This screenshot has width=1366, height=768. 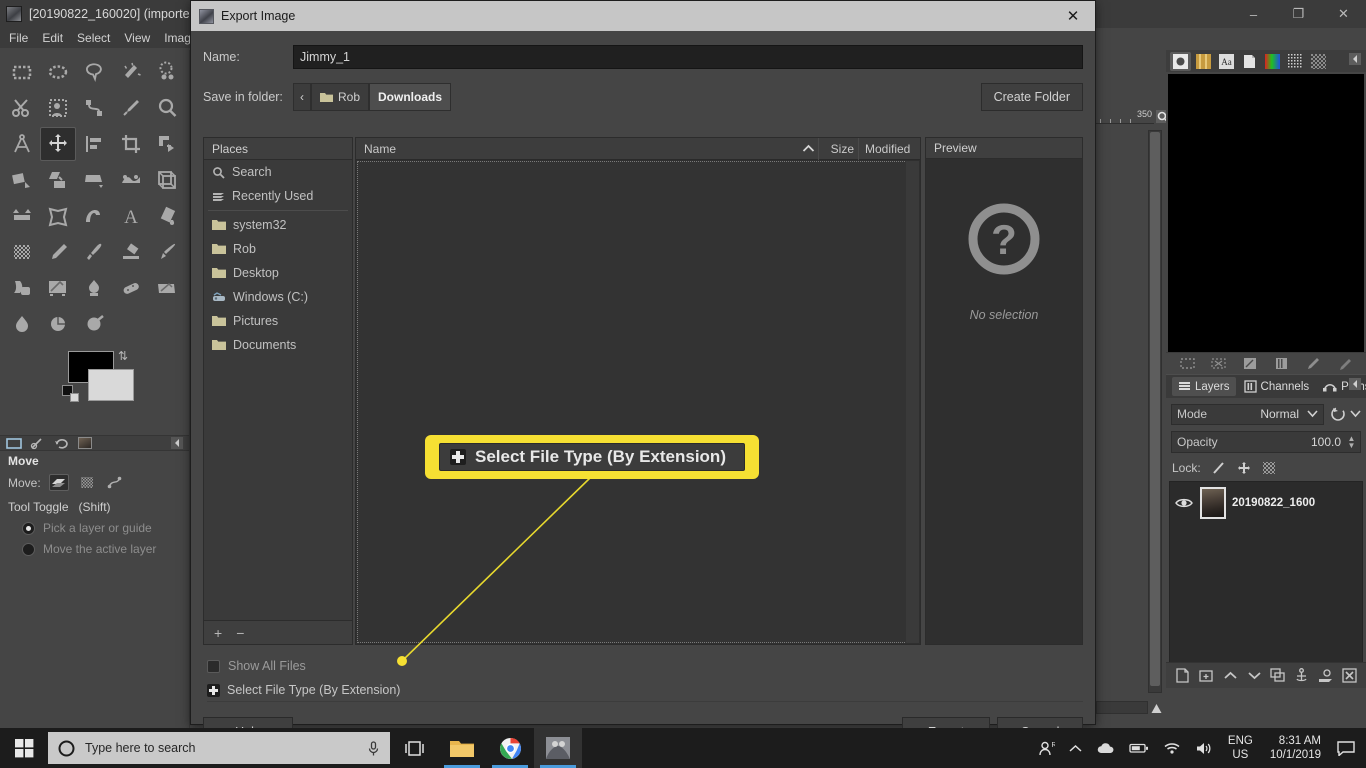 What do you see at coordinates (1295, 61) in the screenshot?
I see `tab-palettes` at bounding box center [1295, 61].